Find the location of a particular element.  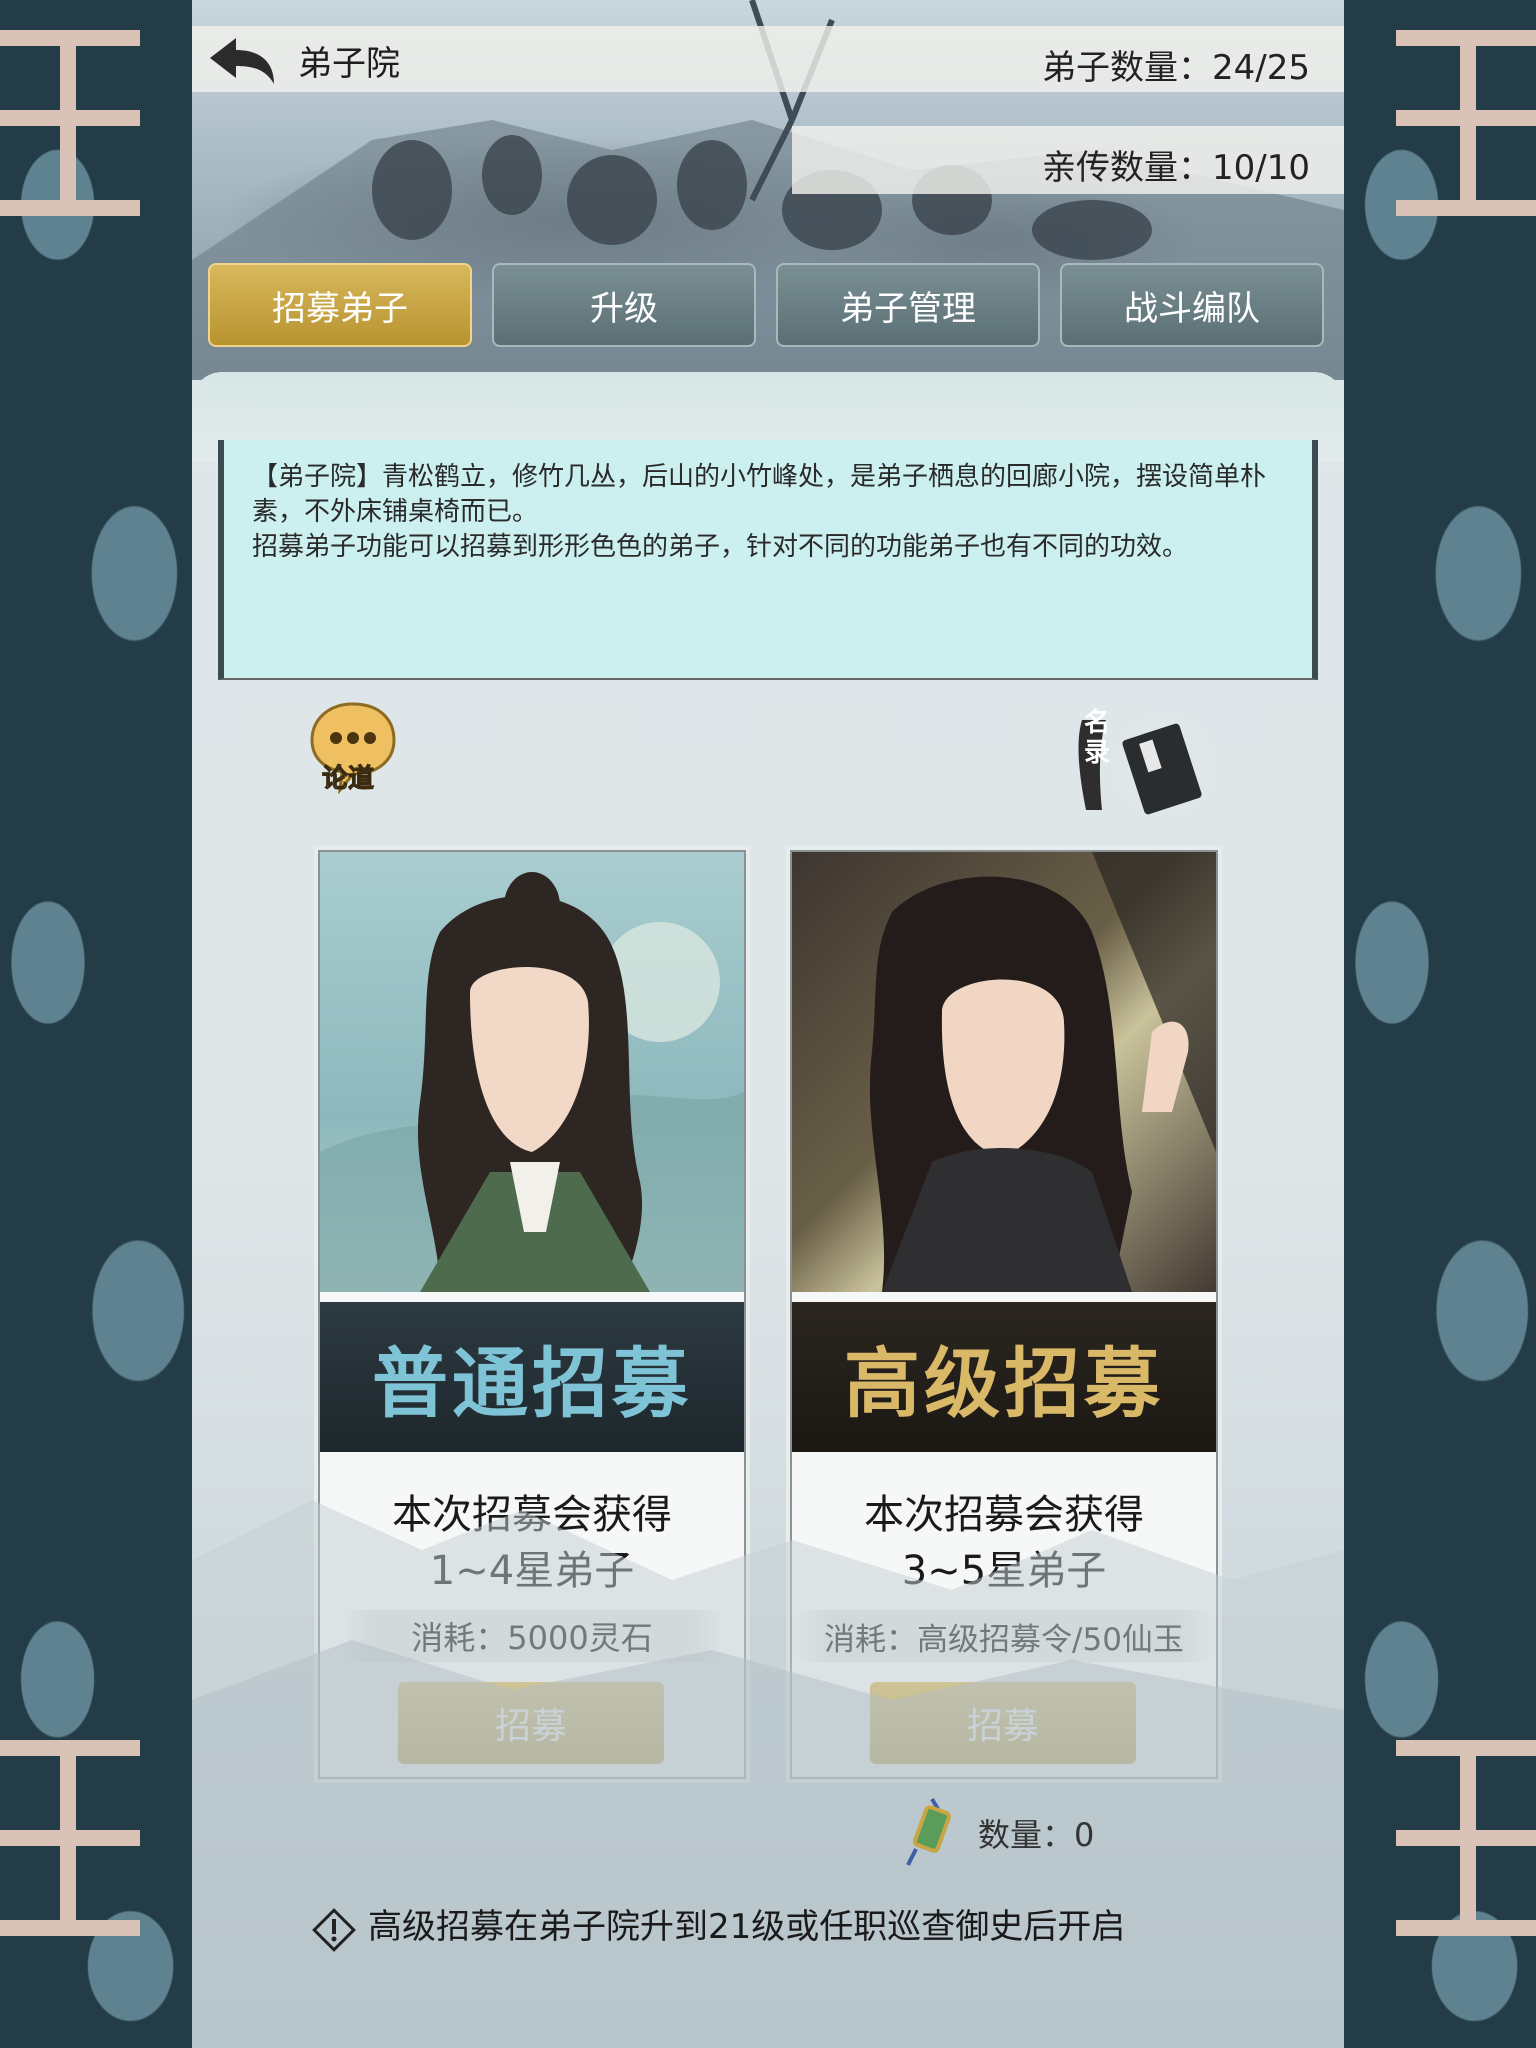

token-quantity: 数量：0 is located at coordinates (1036, 1835).